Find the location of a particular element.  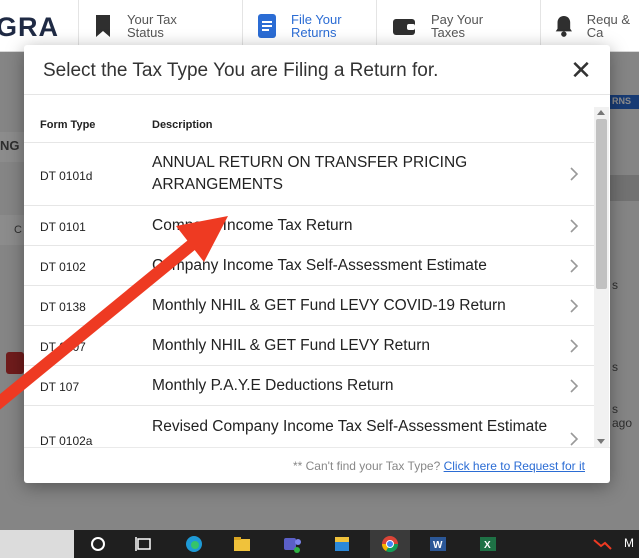

search-circle-icon is located at coordinates (98, 544).